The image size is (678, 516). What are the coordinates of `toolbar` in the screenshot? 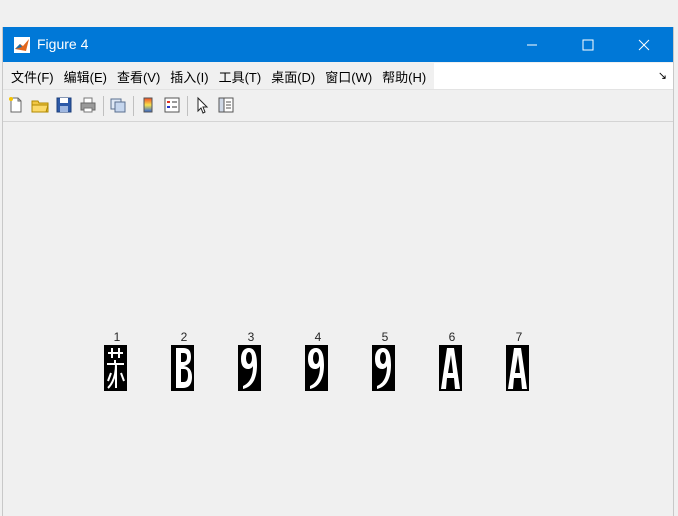 It's located at (338, 106).